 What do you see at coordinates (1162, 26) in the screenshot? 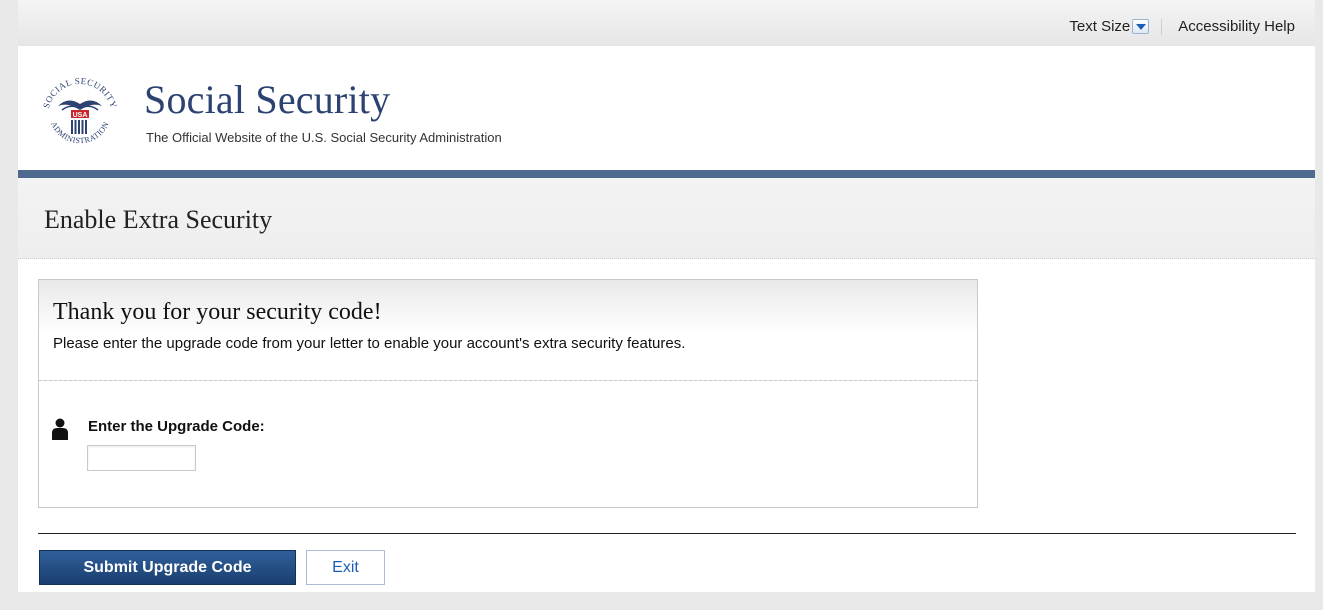
I see `utility-separator` at bounding box center [1162, 26].